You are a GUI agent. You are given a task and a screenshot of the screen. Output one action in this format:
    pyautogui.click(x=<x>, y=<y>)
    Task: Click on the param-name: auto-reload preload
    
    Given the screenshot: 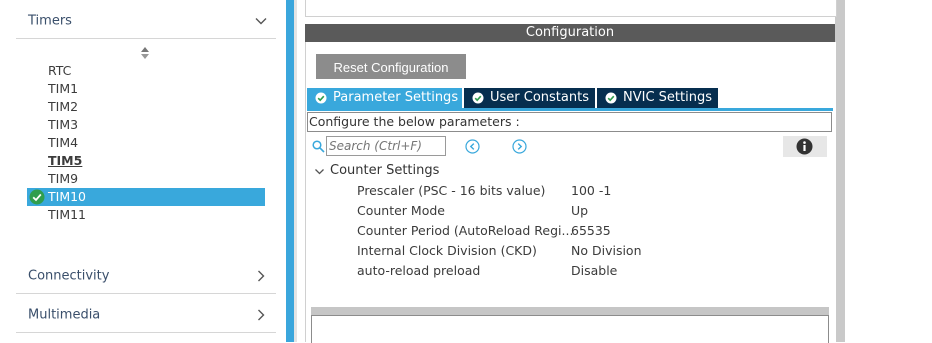 What is the action you would take?
    pyautogui.click(x=418, y=271)
    